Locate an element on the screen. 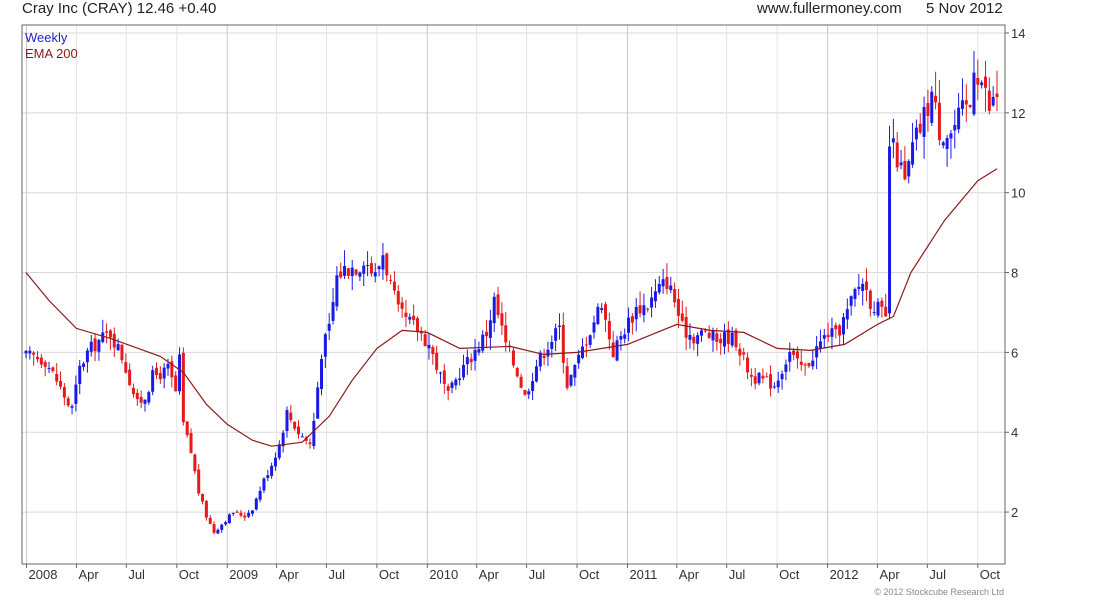  y-tick-label: 10 is located at coordinates (1018, 193).